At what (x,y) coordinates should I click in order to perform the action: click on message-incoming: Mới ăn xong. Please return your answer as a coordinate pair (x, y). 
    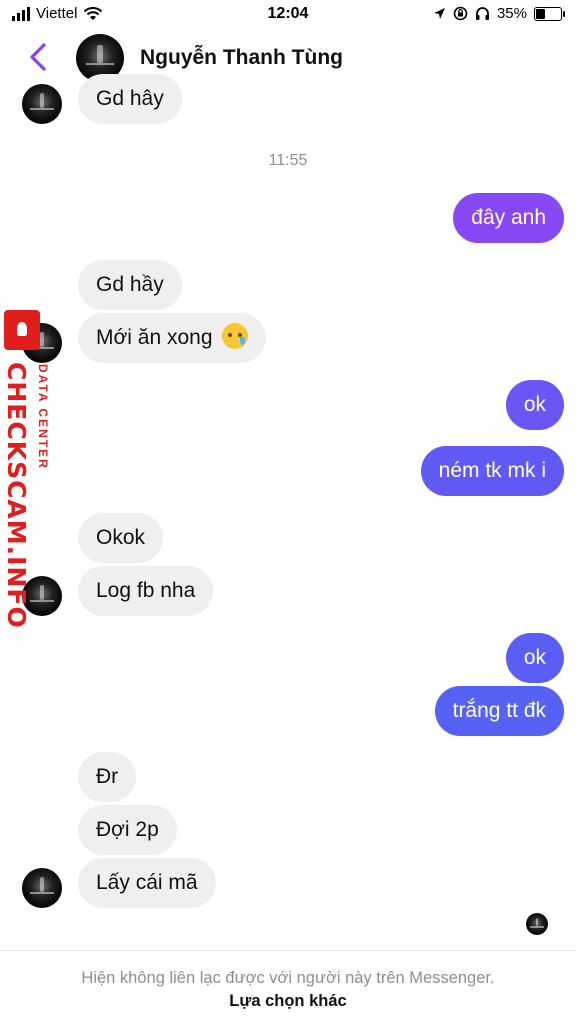
    Looking at the image, I should click on (172, 338).